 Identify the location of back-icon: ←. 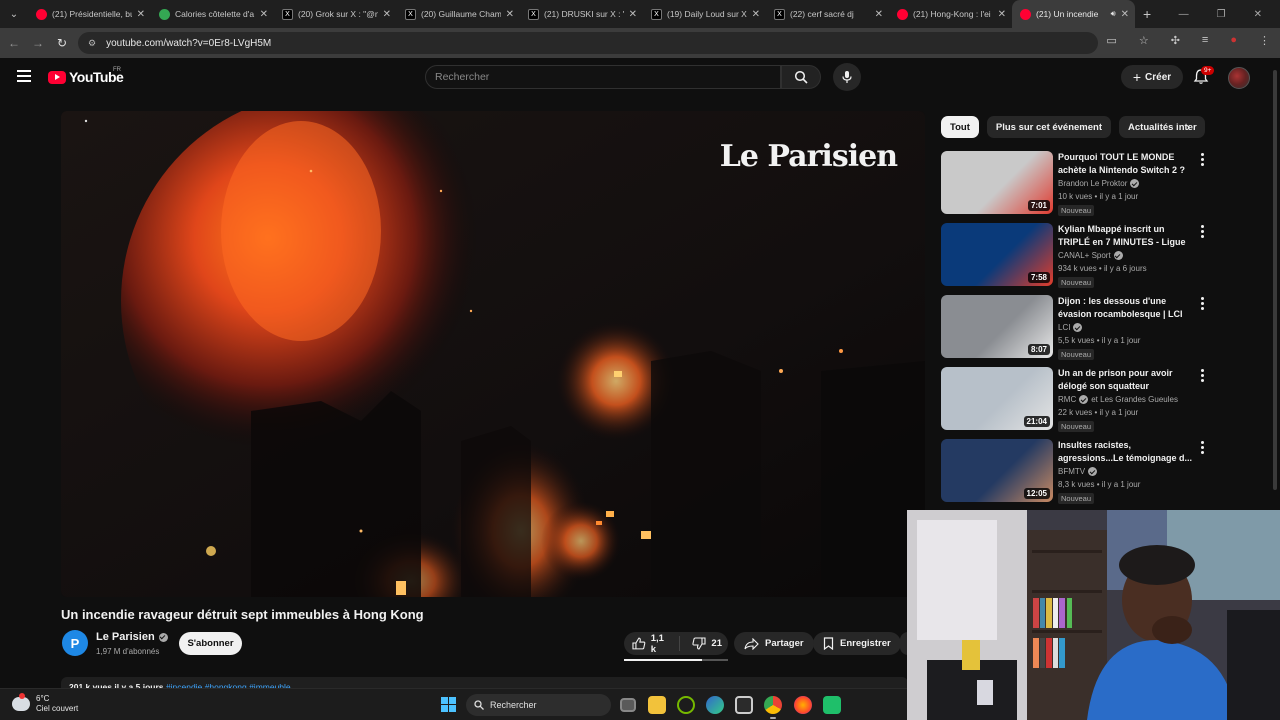
(14, 43).